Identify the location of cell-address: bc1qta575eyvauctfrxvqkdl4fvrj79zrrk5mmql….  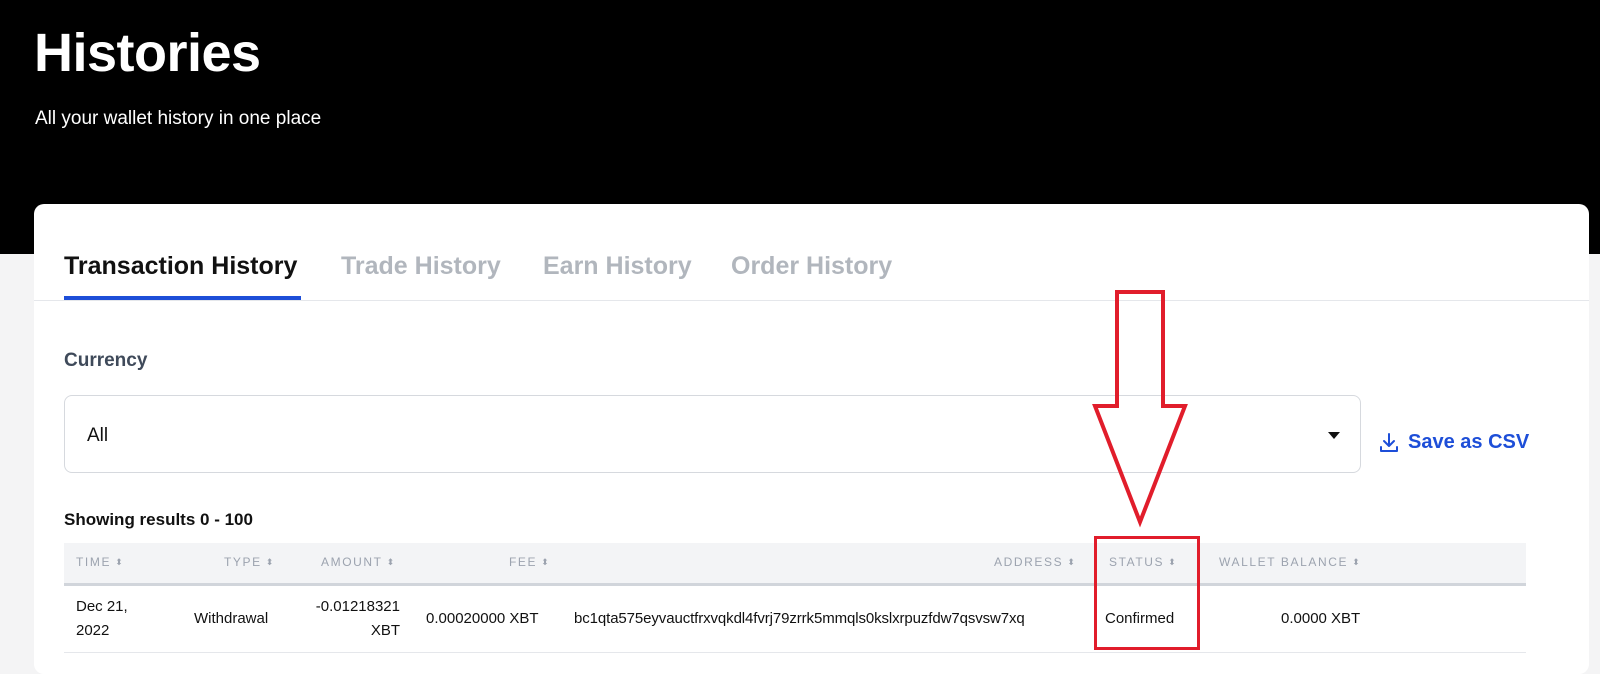
(799, 619).